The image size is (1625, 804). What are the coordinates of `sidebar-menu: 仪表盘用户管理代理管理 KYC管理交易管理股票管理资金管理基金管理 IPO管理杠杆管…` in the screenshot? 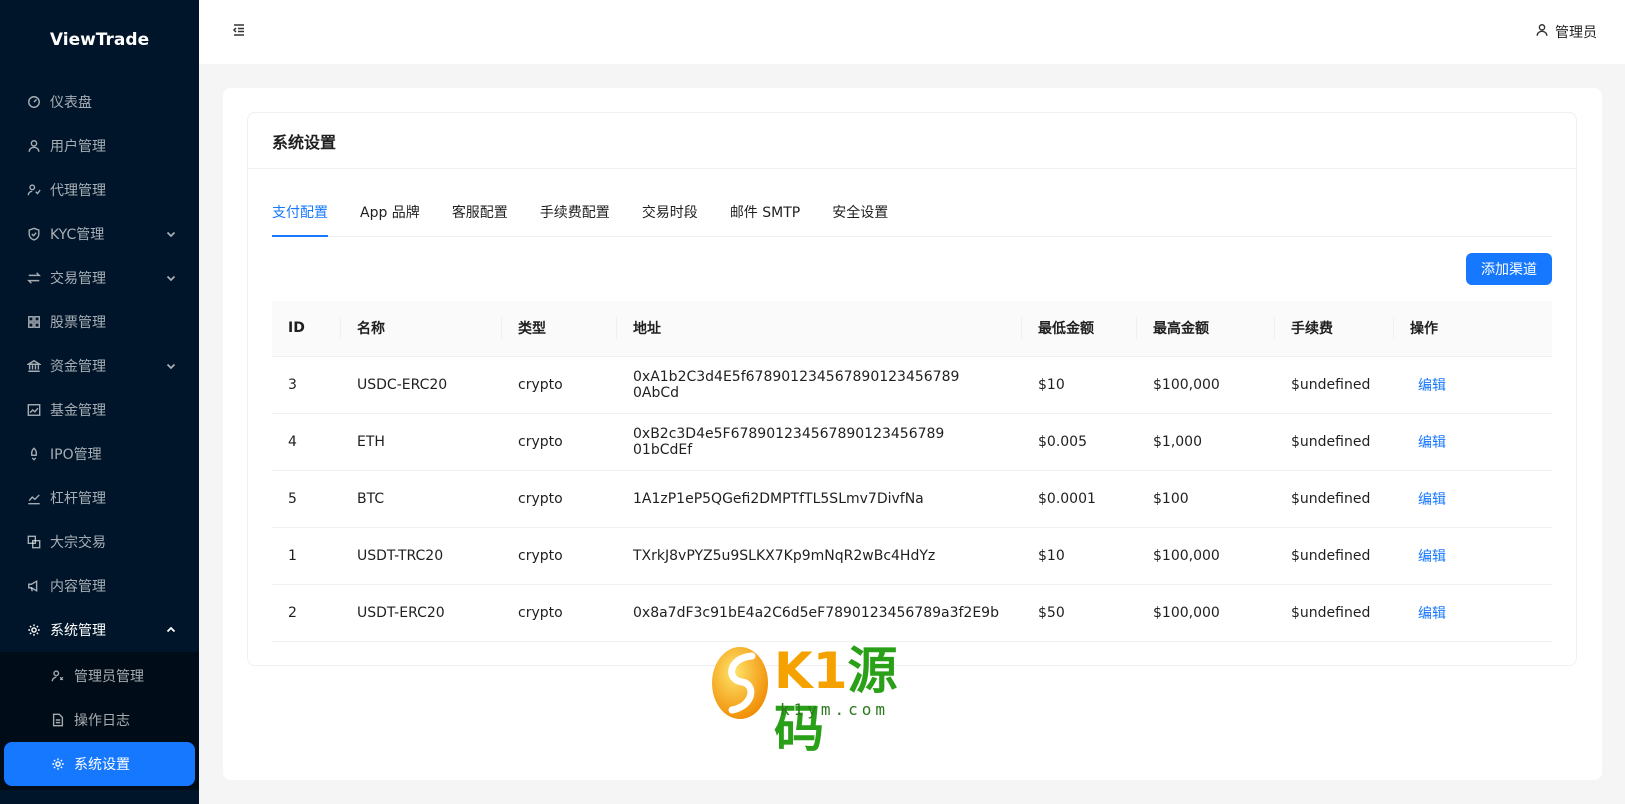 It's located at (99, 435).